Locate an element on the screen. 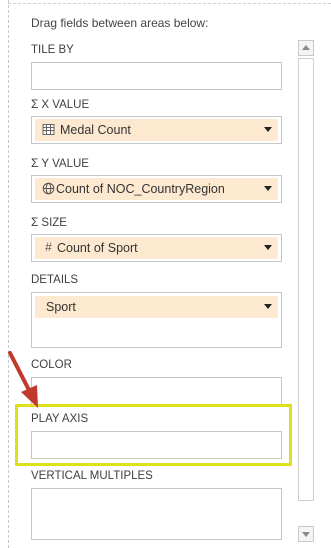 This screenshot has height=548, width=331. annotation-arrow-icon is located at coordinates (23, 379).